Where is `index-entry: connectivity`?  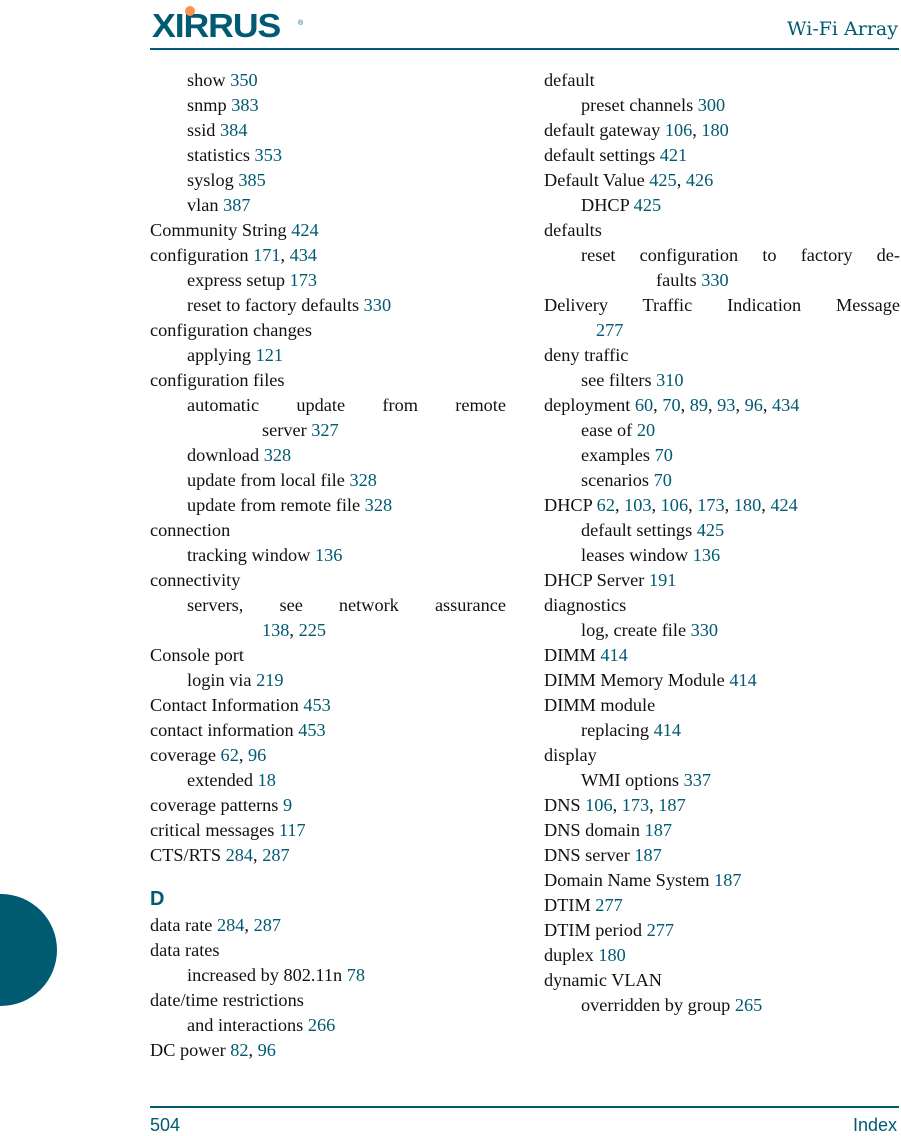 index-entry: connectivity is located at coordinates (328, 580).